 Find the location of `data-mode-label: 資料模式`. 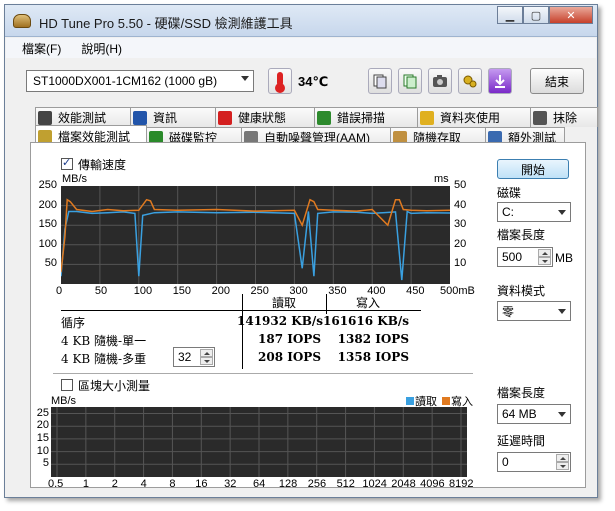

data-mode-label: 資料模式 is located at coordinates (521, 291).